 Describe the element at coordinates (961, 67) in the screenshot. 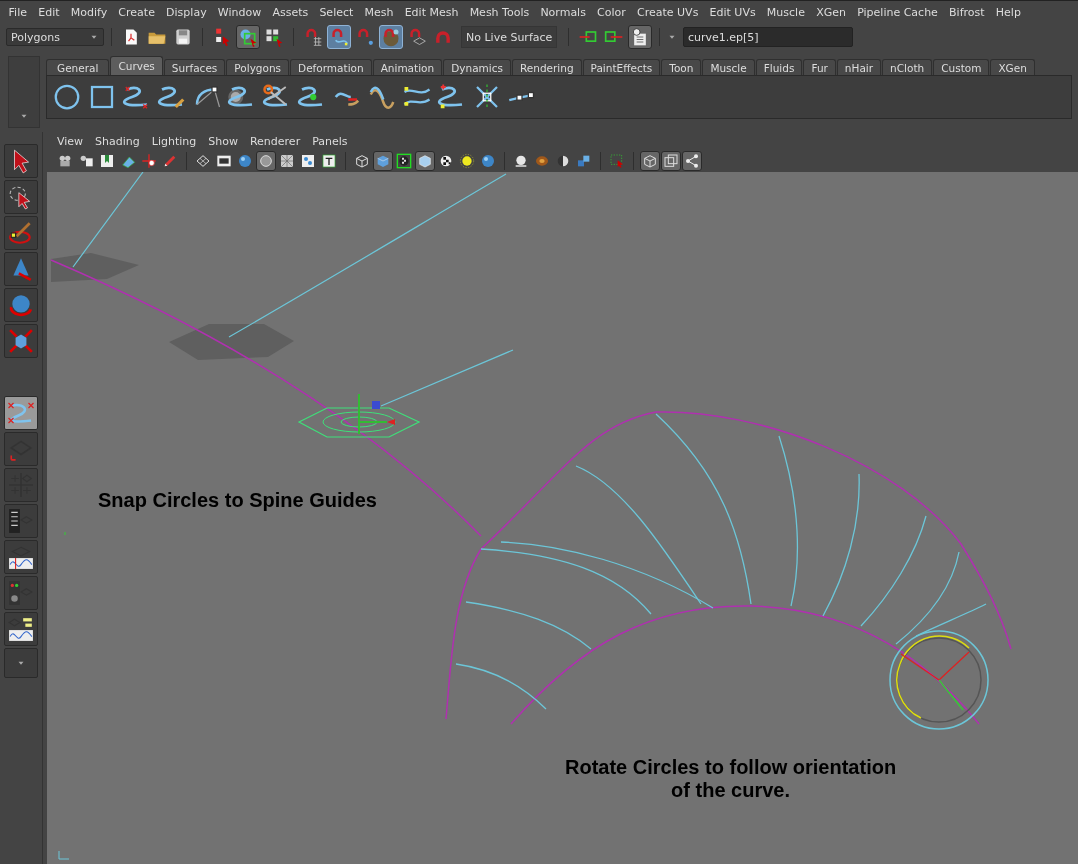

I see `shelf-tab: Custom` at that location.